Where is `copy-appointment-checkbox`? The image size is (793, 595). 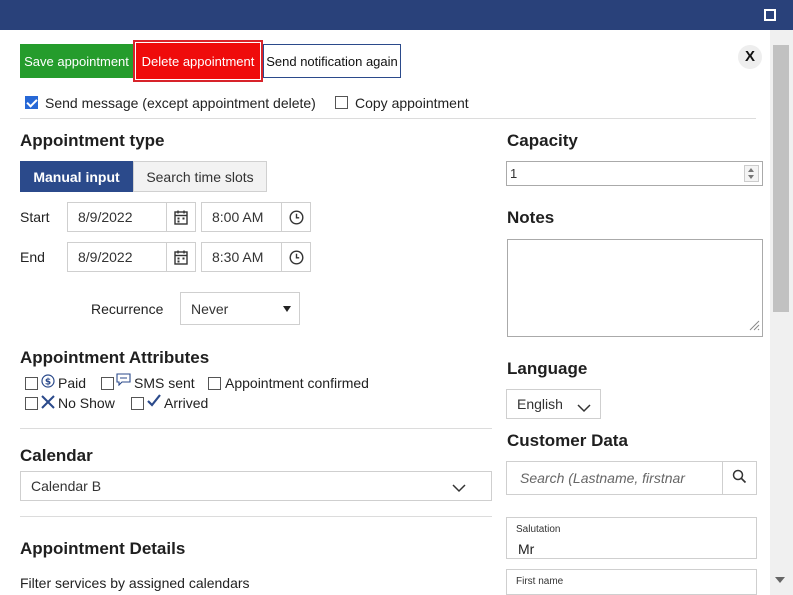
copy-appointment-checkbox is located at coordinates (341, 102).